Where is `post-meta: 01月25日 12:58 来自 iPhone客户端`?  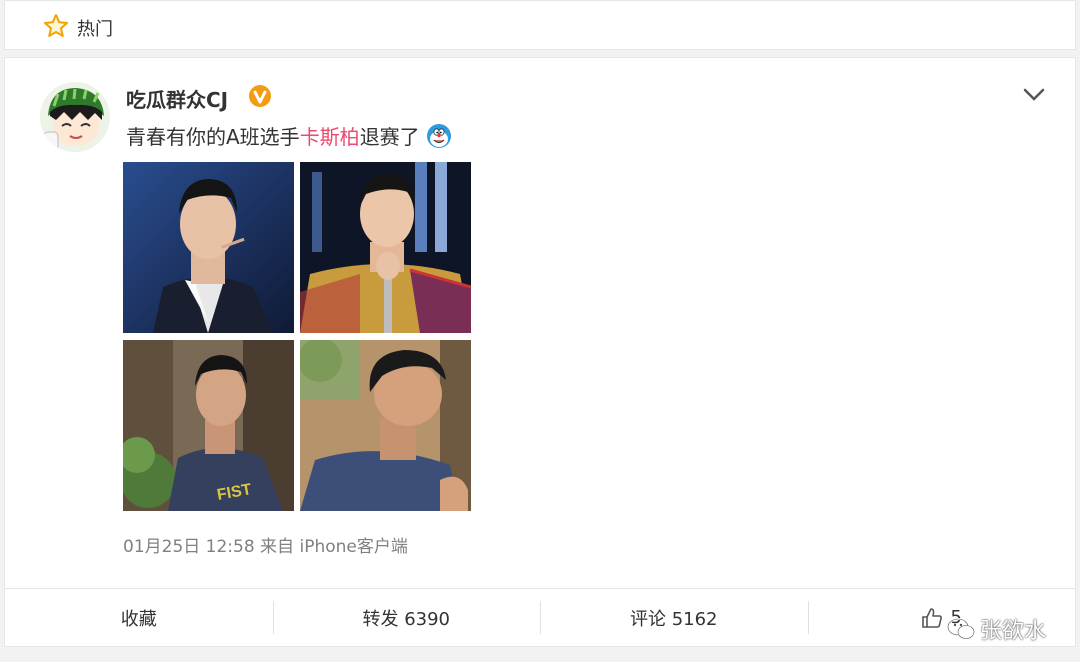
post-meta: 01月25日 12:58 来自 iPhone客户端 is located at coordinates (265, 547).